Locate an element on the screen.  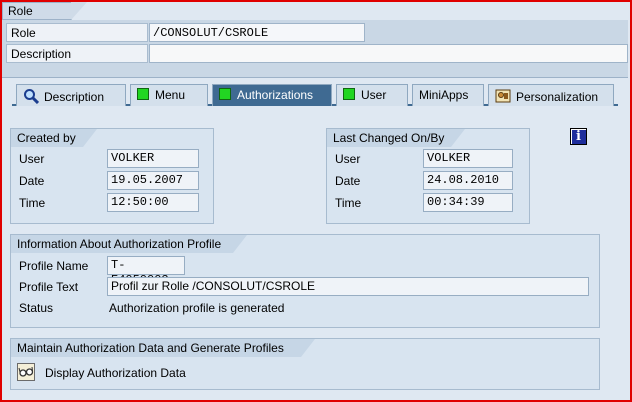
tab-authorizations-label: Authorizations is located at coordinates (275, 95).